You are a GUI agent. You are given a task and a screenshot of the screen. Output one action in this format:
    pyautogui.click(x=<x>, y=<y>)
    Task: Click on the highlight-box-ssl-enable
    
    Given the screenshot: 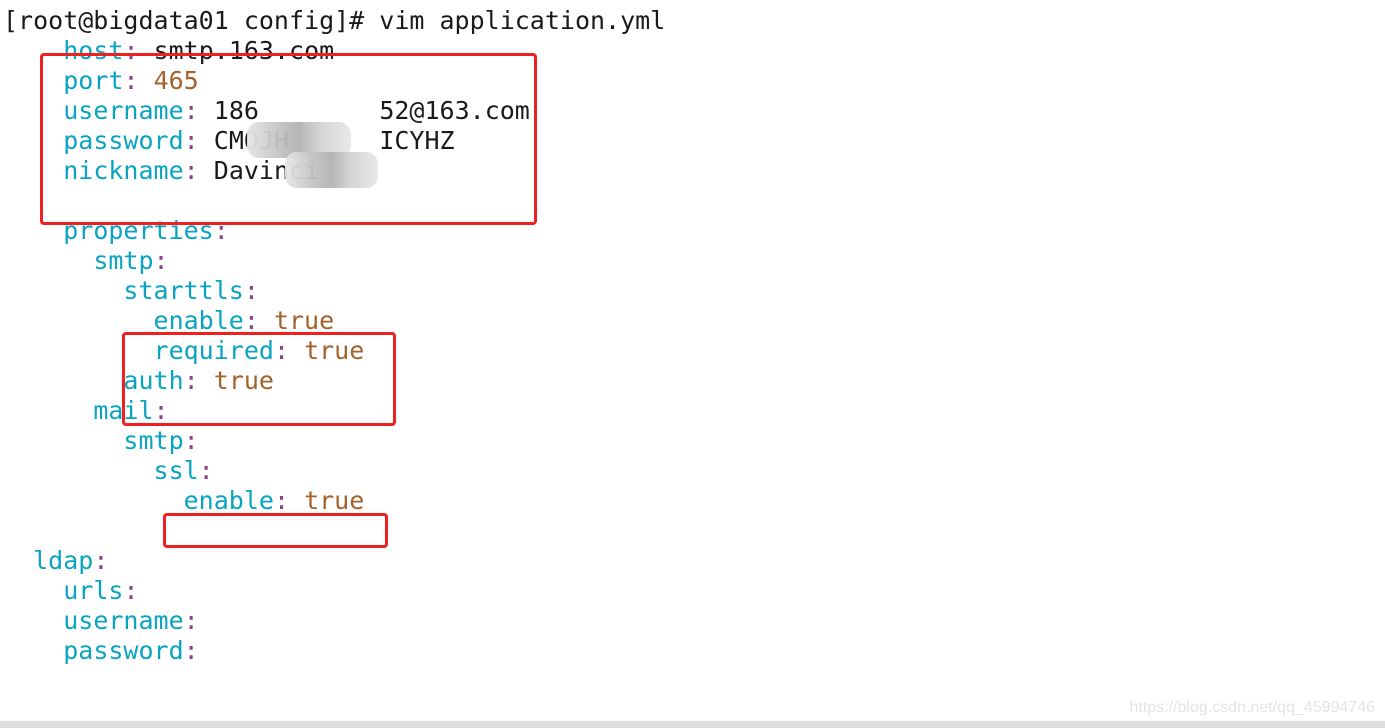 What is the action you would take?
    pyautogui.click(x=275, y=530)
    